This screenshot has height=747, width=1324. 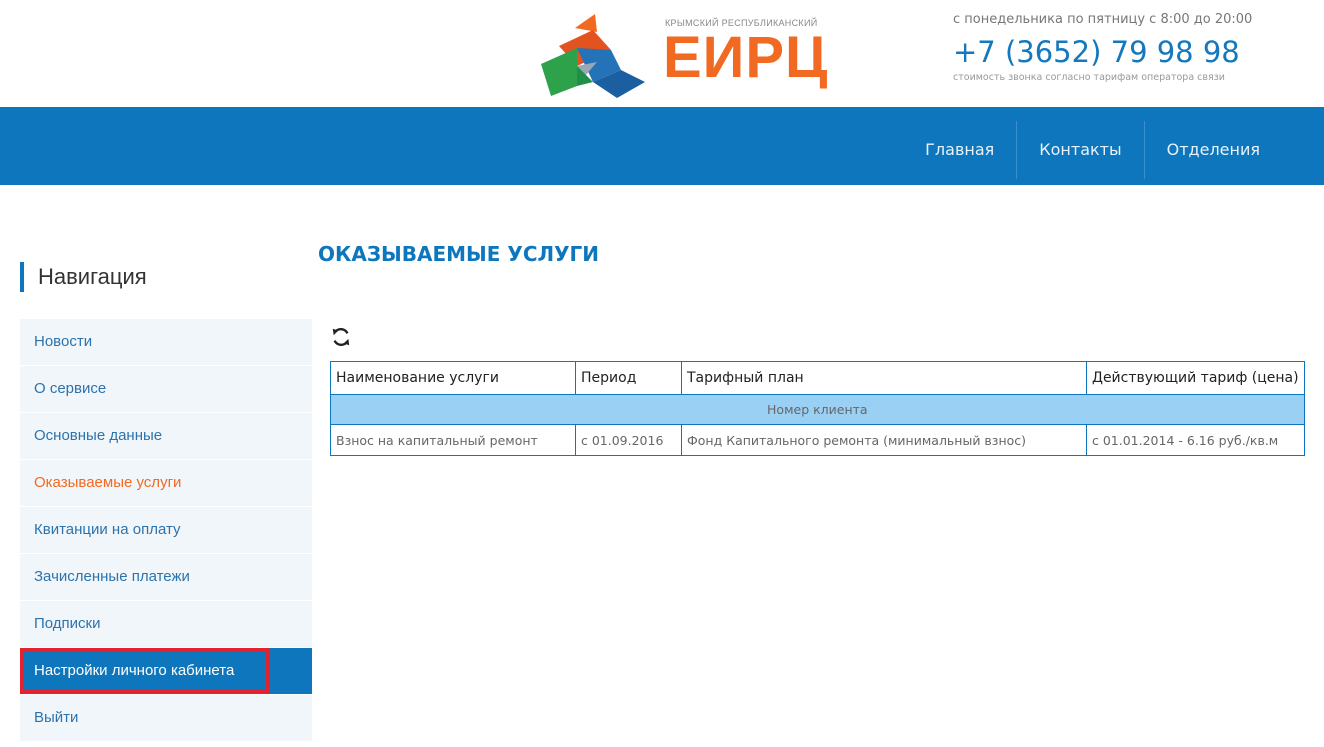 What do you see at coordinates (959, 150) in the screenshot?
I see `top-nav-home: Главная` at bounding box center [959, 150].